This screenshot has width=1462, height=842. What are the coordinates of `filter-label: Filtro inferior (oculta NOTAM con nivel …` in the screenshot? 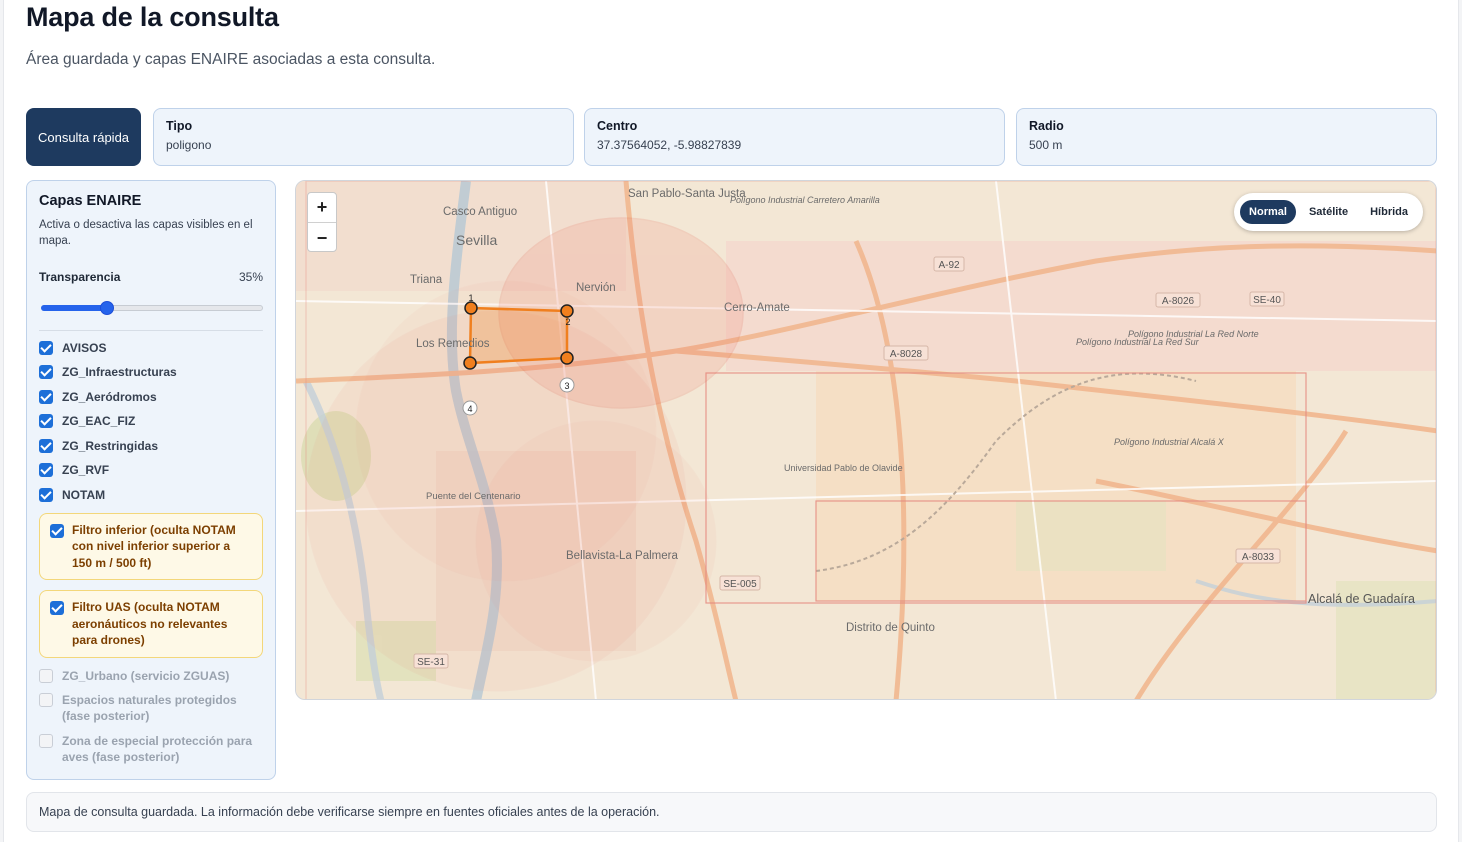 It's located at (154, 546).